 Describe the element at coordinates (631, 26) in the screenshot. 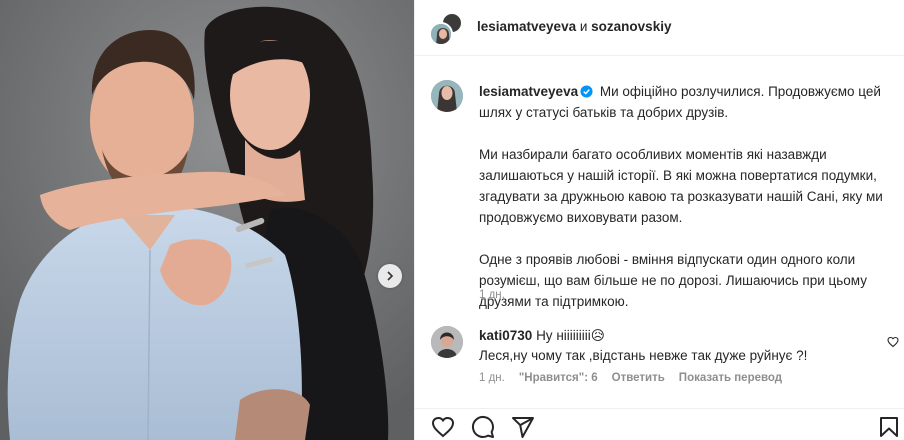

I see `author-link-2: sozanovskiy` at that location.